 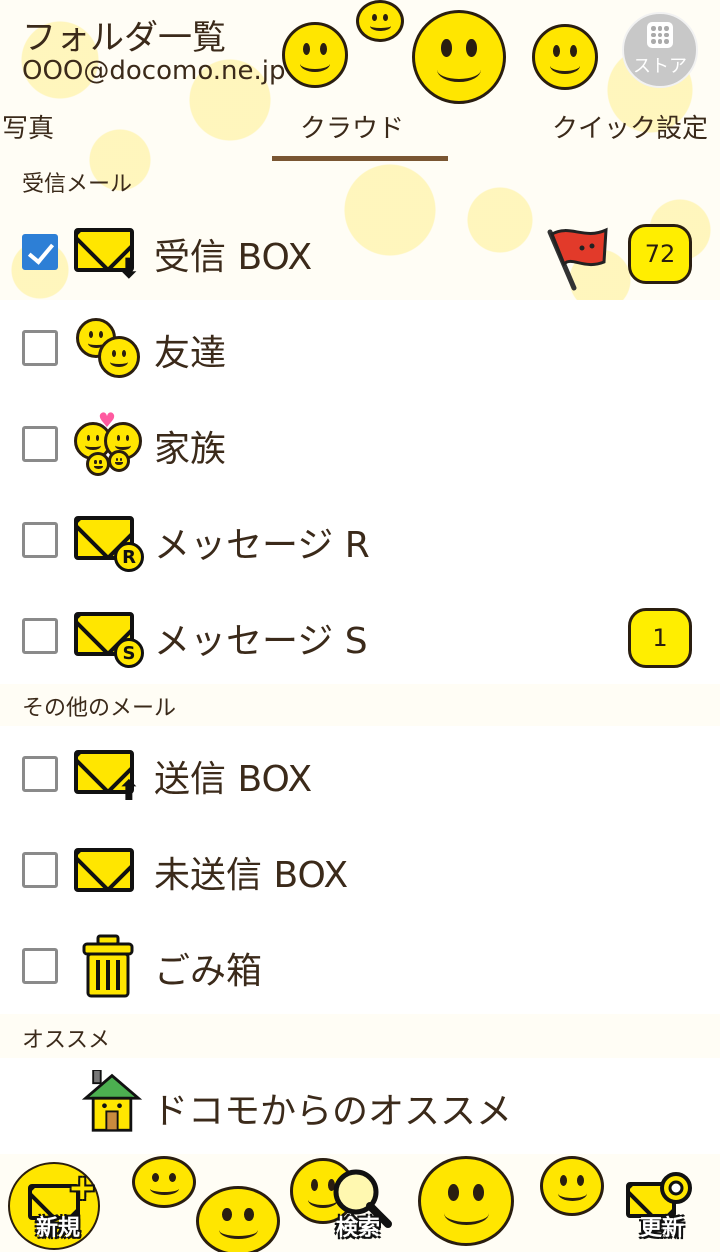 What do you see at coordinates (124, 38) in the screenshot?
I see `page-title: フォルダ一覧` at bounding box center [124, 38].